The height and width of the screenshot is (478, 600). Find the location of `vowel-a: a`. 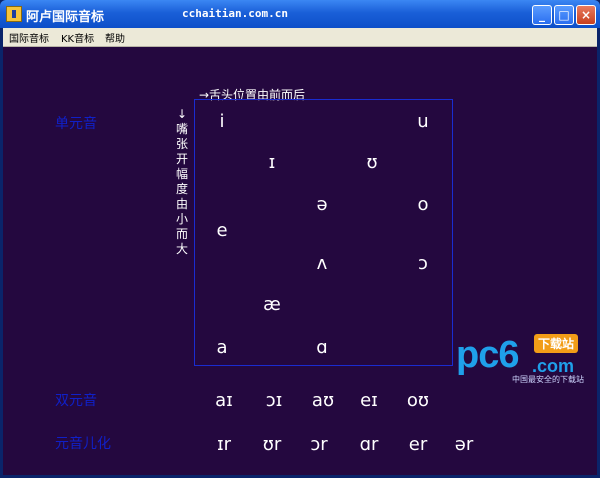

vowel-a: a is located at coordinates (222, 347).